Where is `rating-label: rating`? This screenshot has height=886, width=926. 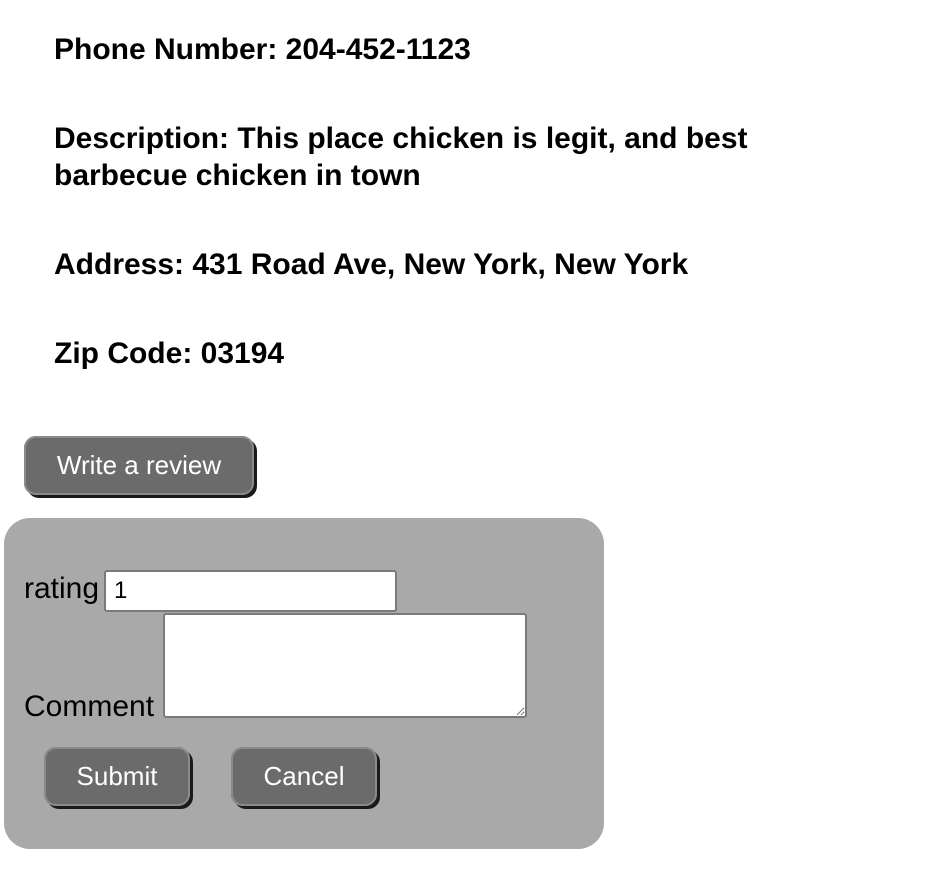
rating-label: rating is located at coordinates (62, 588).